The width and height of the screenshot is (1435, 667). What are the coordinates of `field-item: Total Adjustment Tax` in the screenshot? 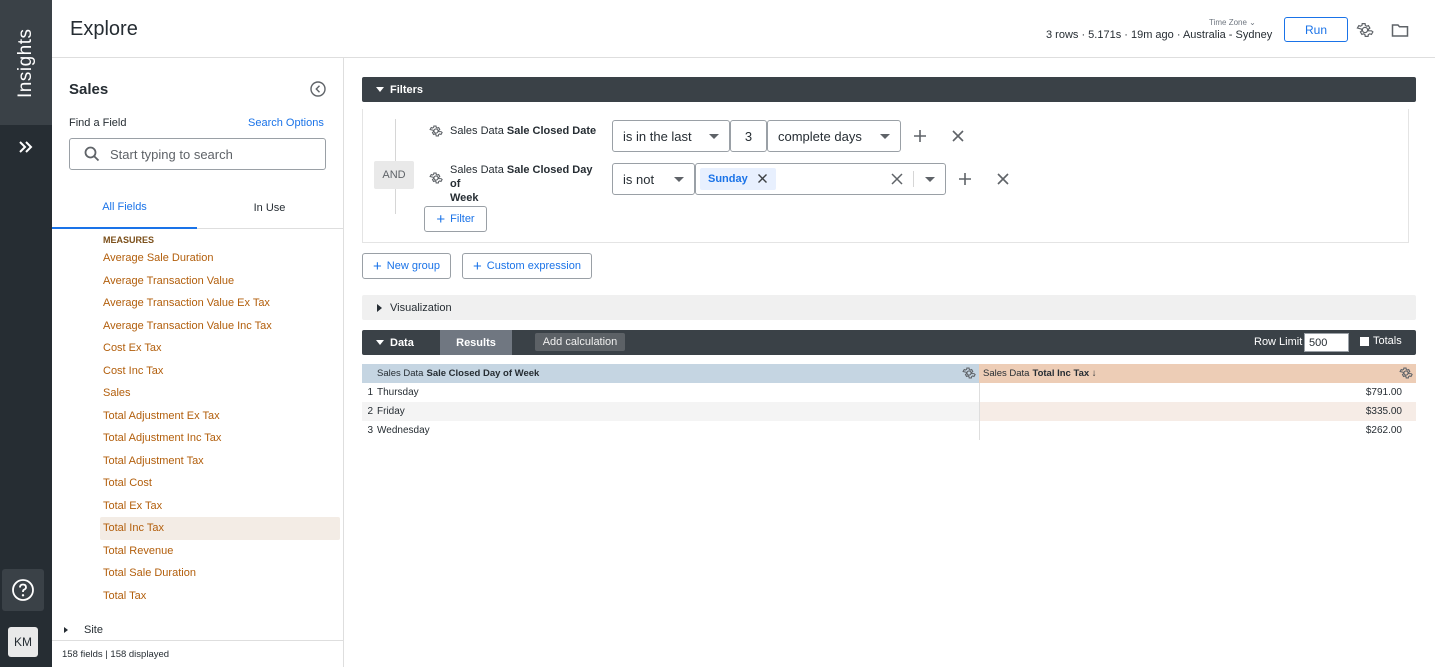 It's located at (220, 461).